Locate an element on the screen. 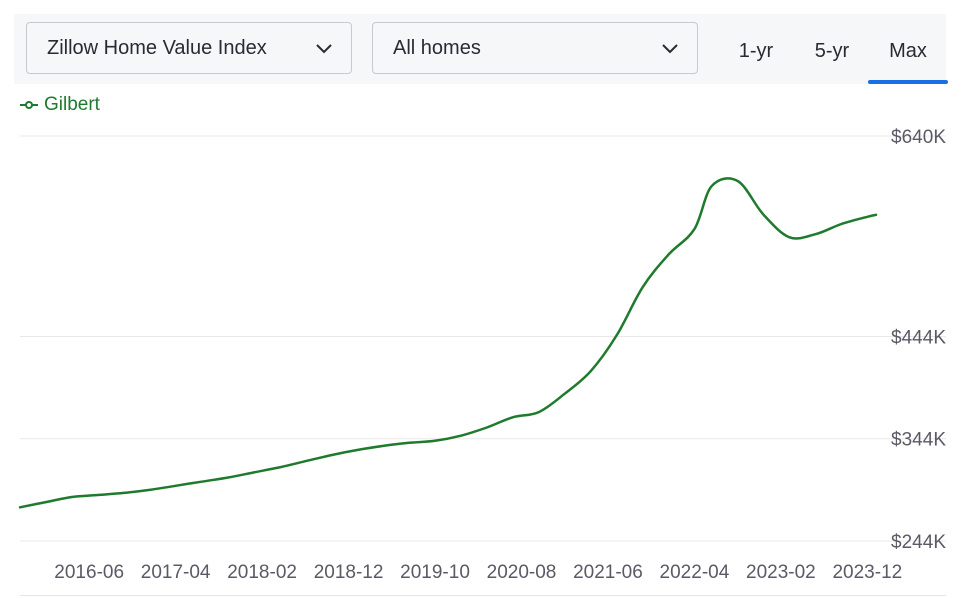 This screenshot has width=976, height=598. x-tick-label: 2018-12 is located at coordinates (349, 572).